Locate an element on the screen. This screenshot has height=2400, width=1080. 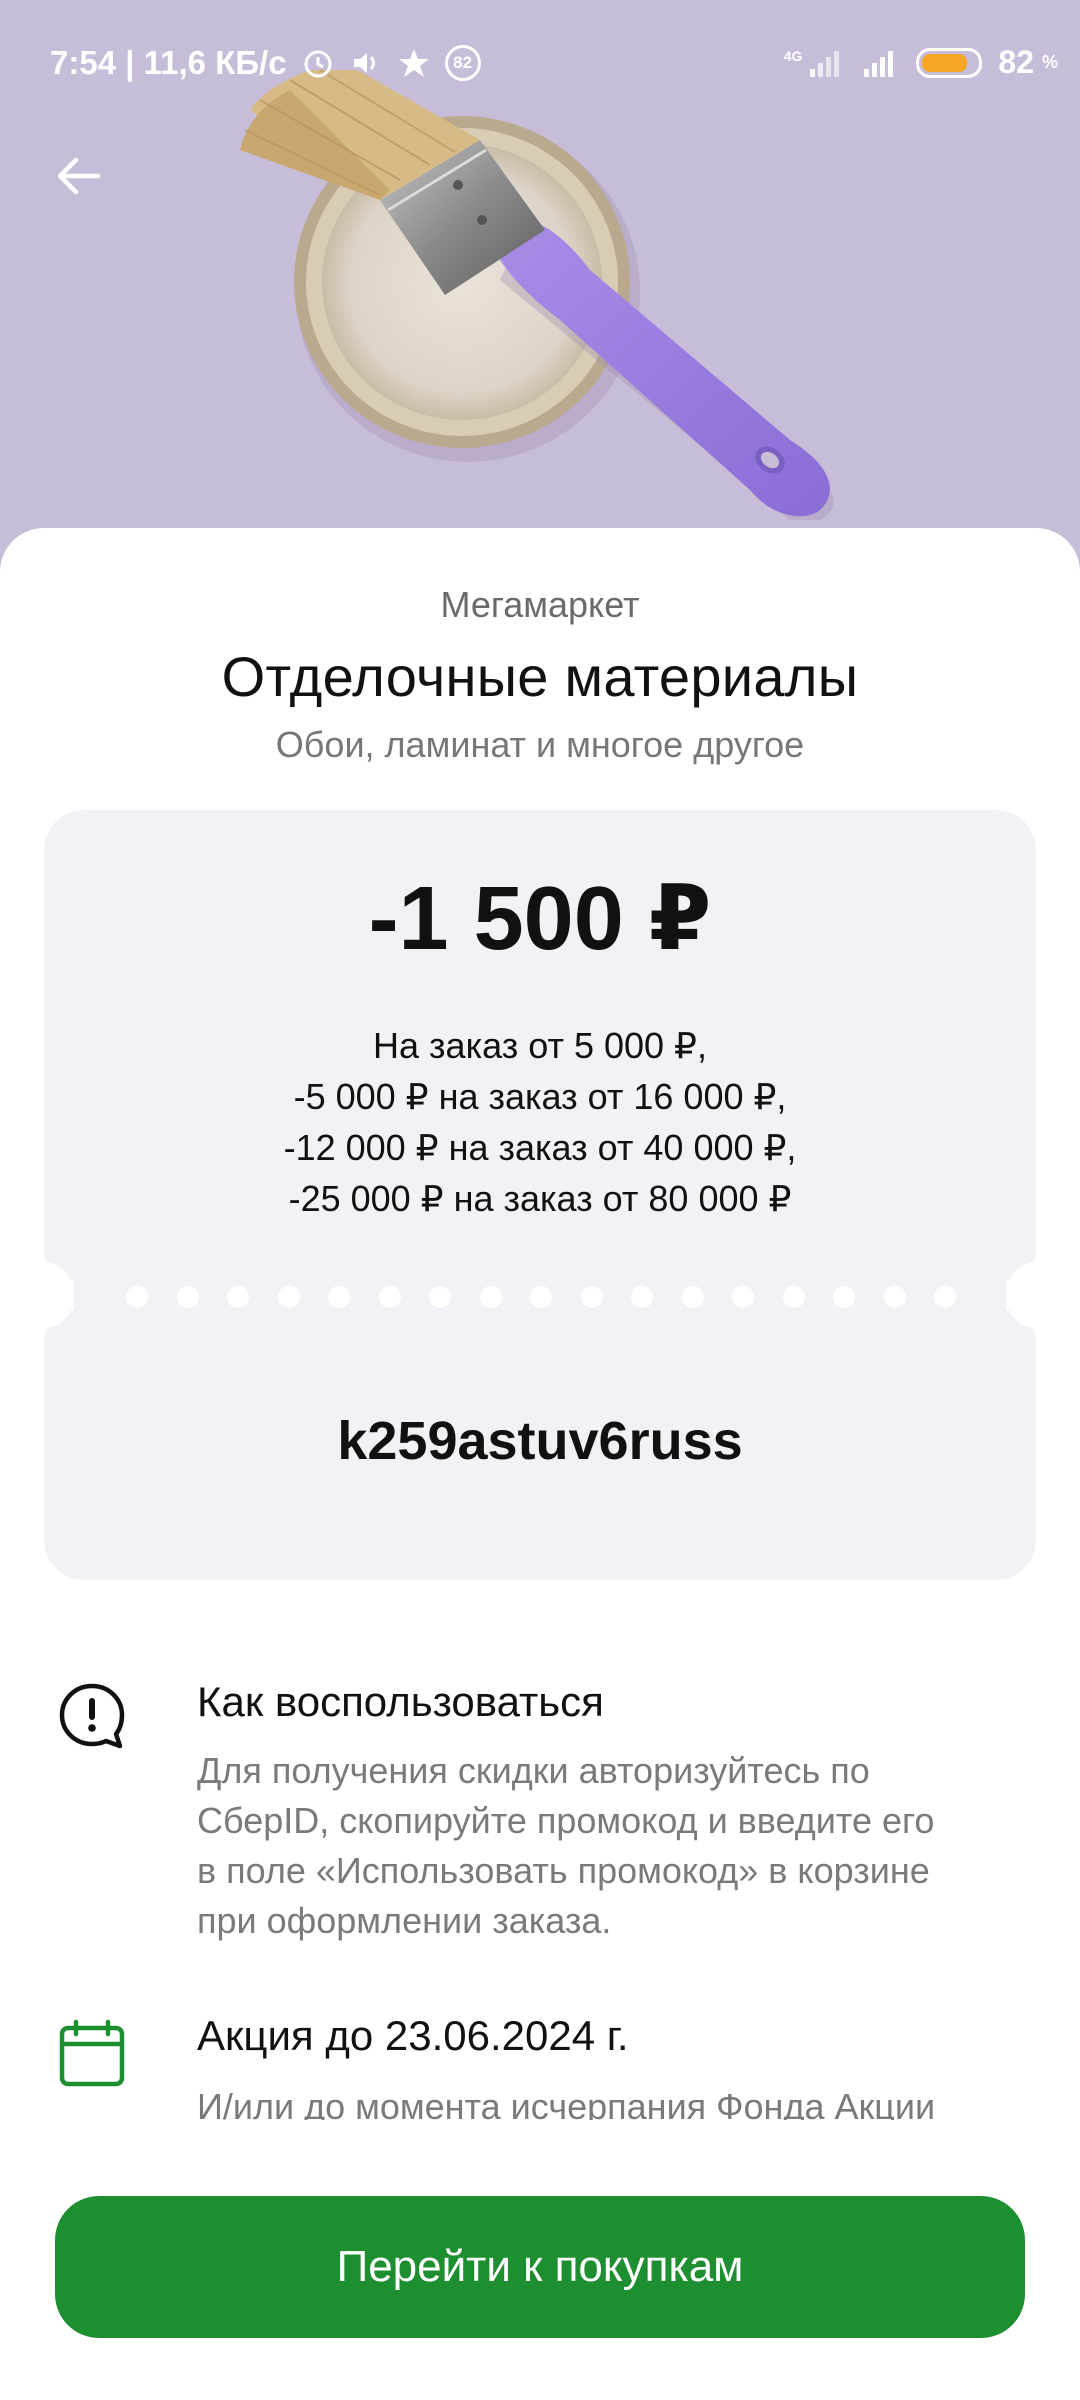
network-type: 4G is located at coordinates (793, 55).